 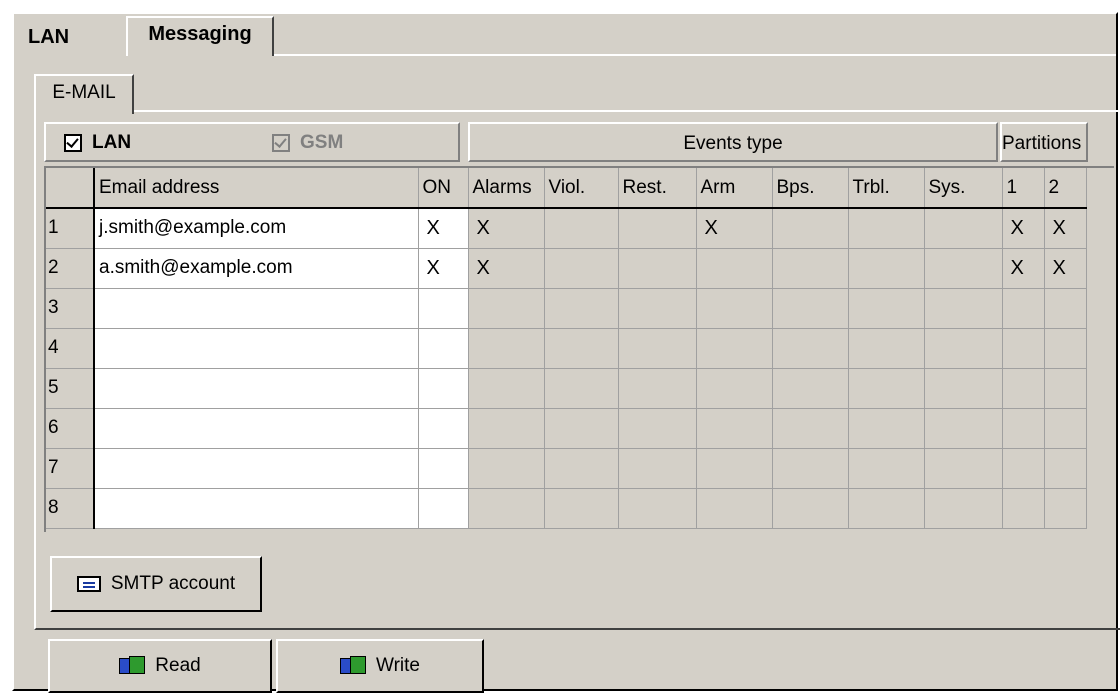 What do you see at coordinates (84, 94) in the screenshot?
I see `tab-email: E-MAIL` at bounding box center [84, 94].